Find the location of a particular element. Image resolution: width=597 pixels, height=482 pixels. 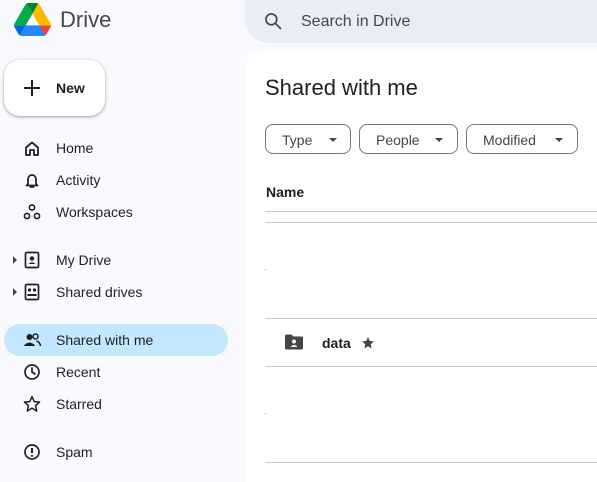

sidebar-item-shared-drives: Shared drives is located at coordinates (116, 292).